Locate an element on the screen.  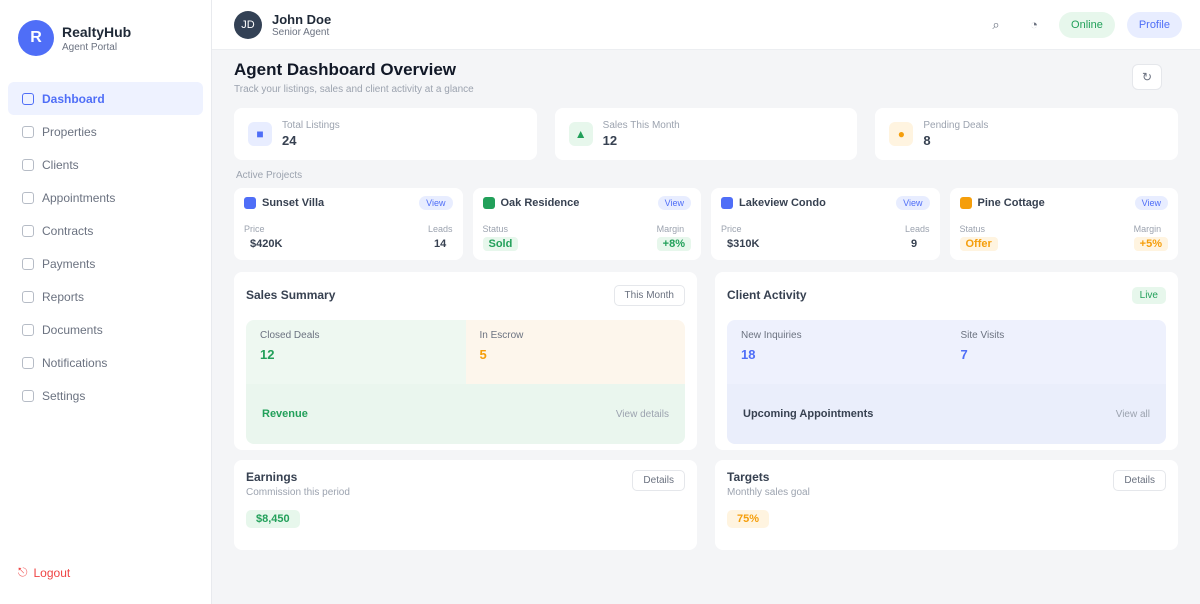
project-name: Sunset Villa is located at coordinates (293, 203).